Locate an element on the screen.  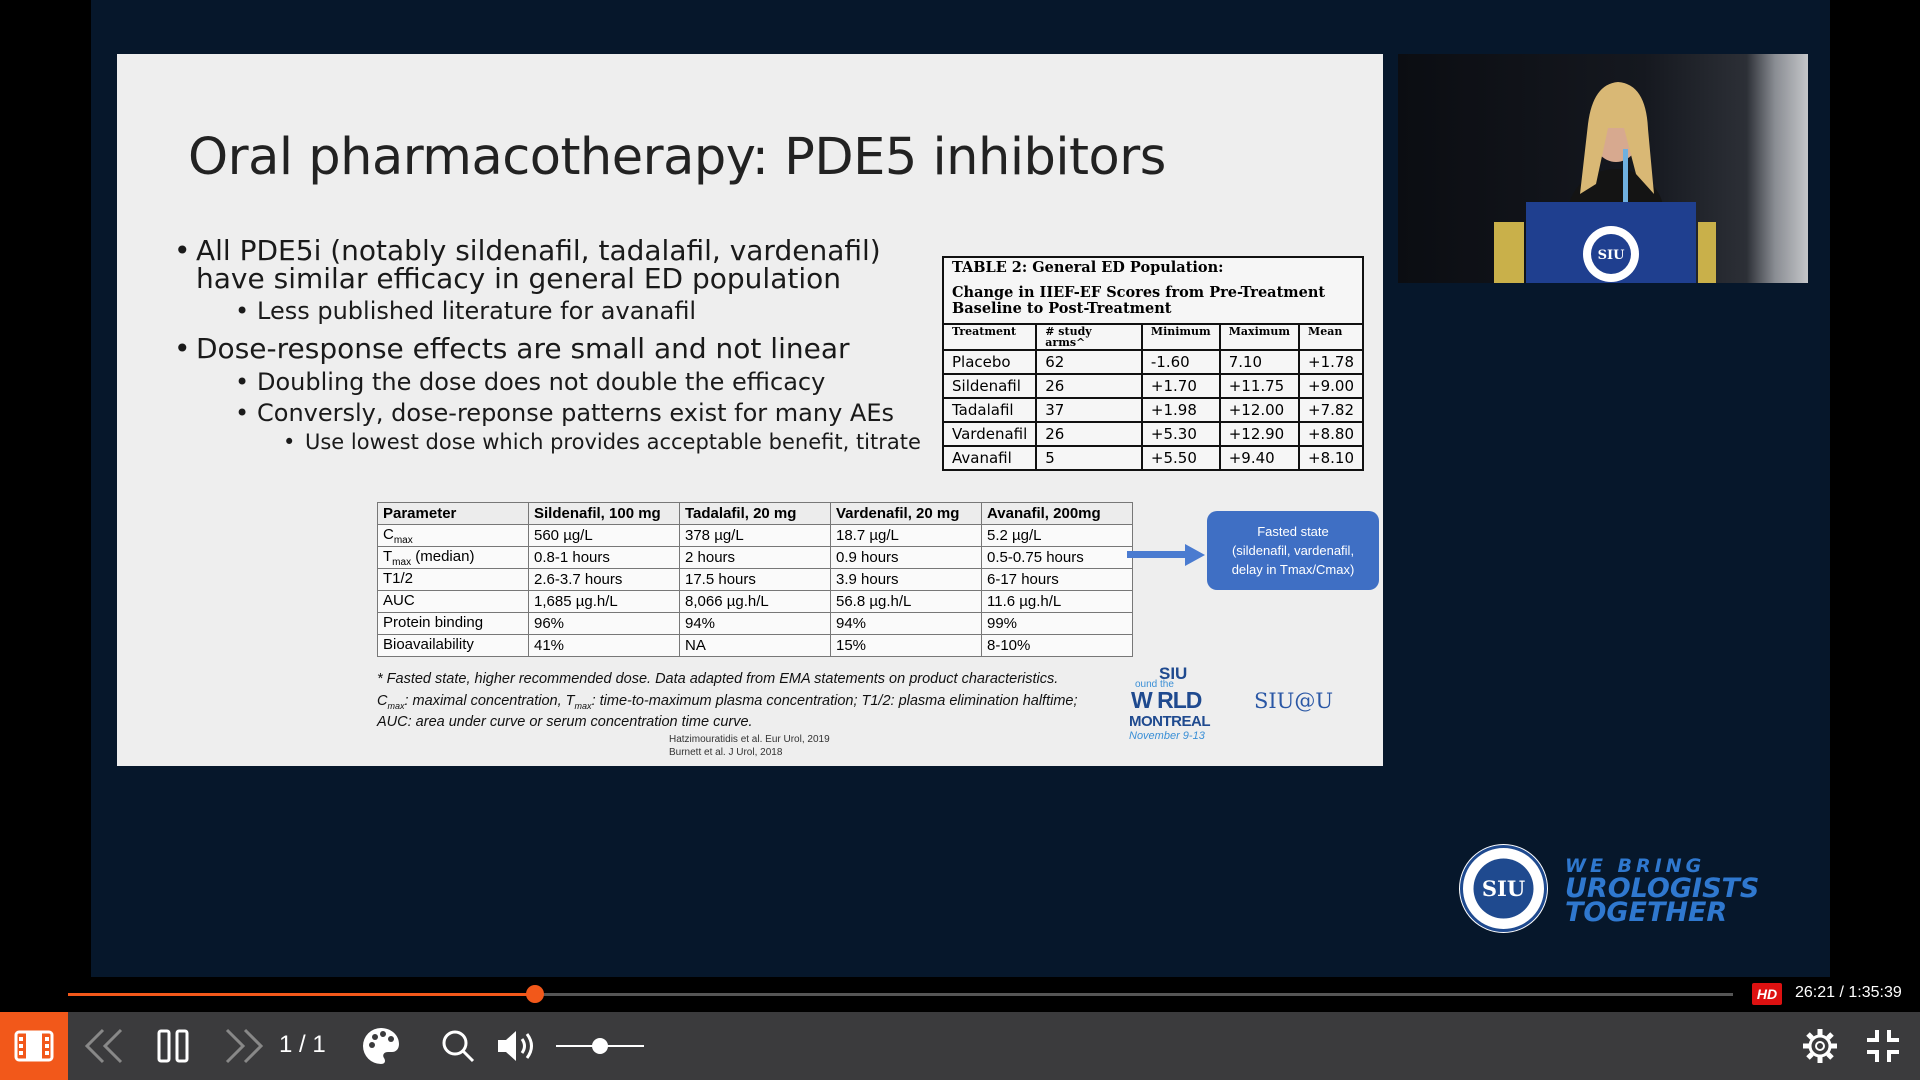
table2-cell: Vardenafil is located at coordinates (991, 433).